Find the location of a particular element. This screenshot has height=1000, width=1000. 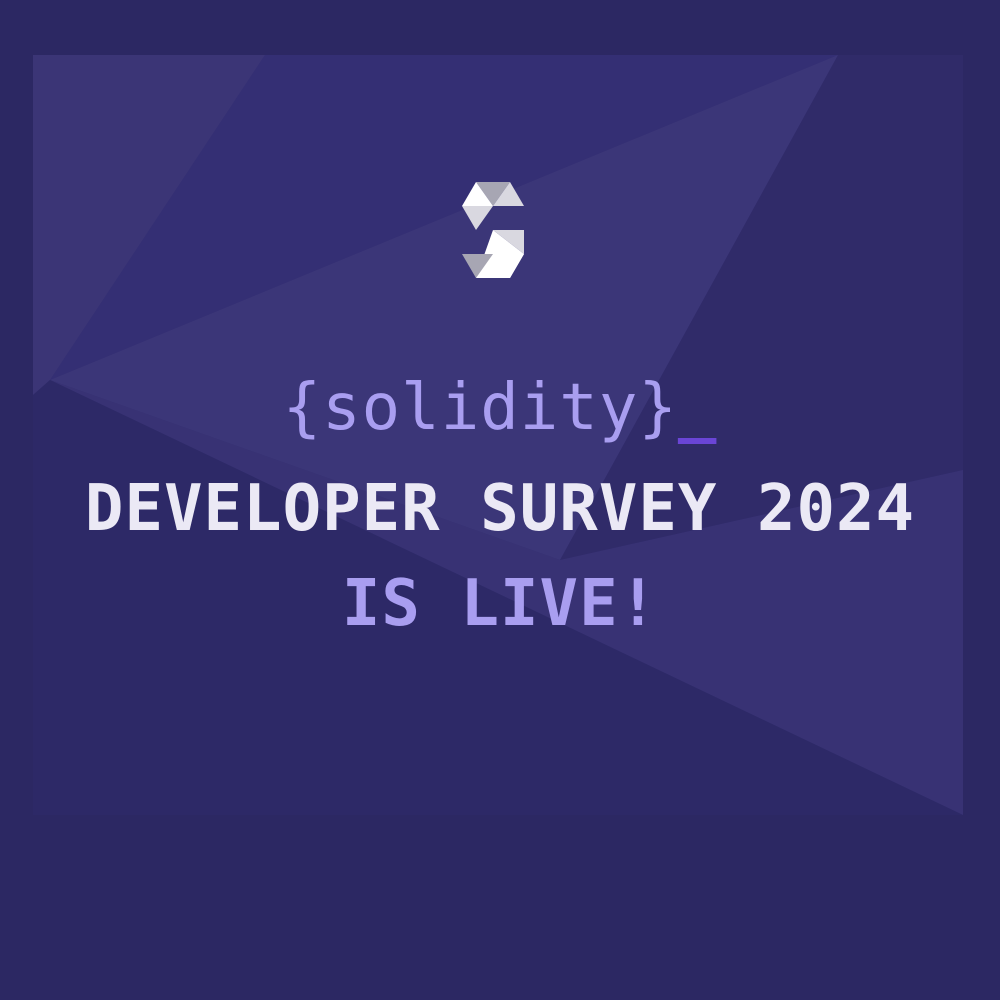

survey-title: DEVELOPER SURVEY 2024 is located at coordinates (500, 509).